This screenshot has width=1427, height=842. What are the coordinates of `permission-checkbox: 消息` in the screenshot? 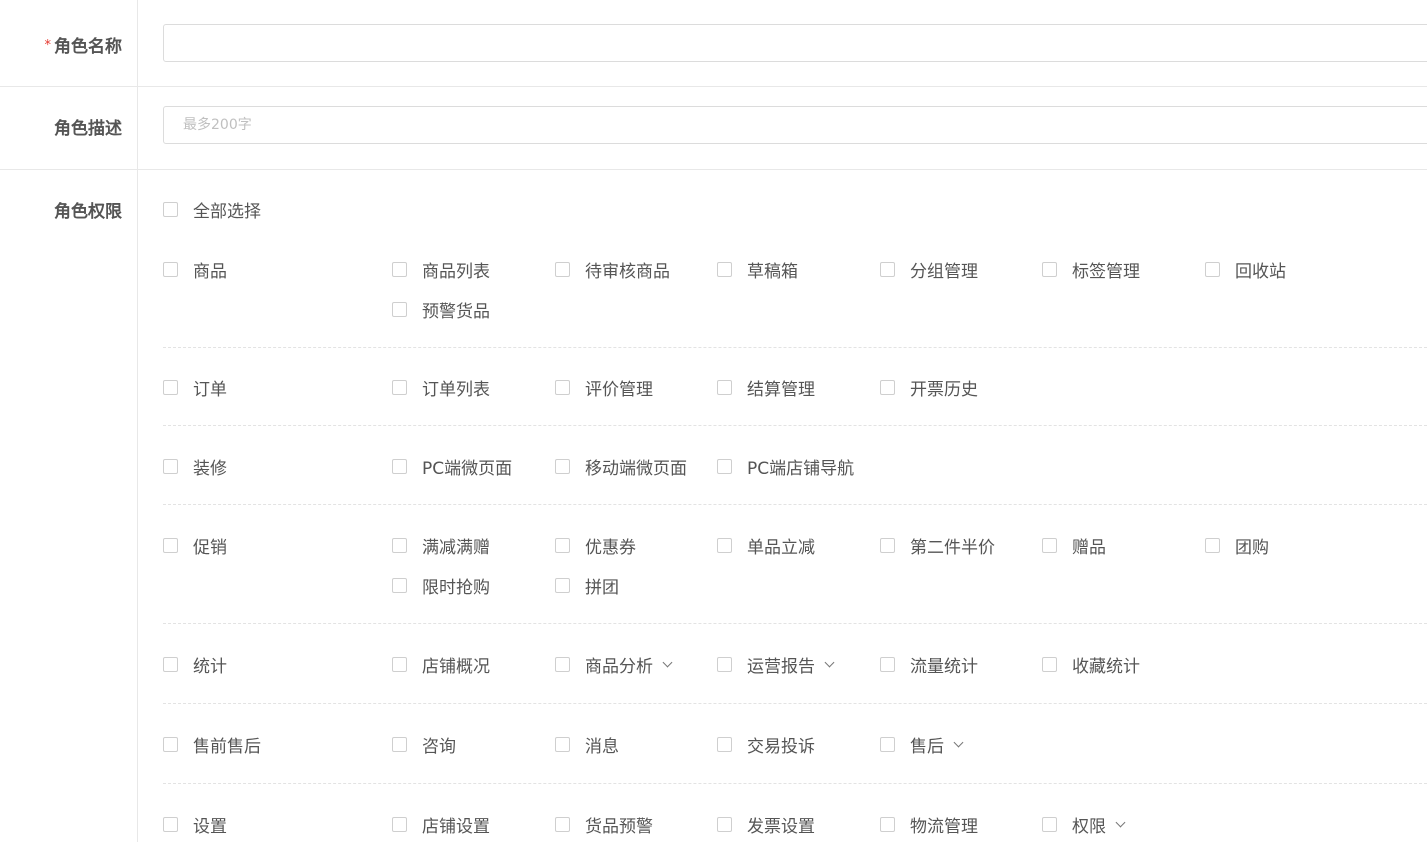 It's located at (587, 744).